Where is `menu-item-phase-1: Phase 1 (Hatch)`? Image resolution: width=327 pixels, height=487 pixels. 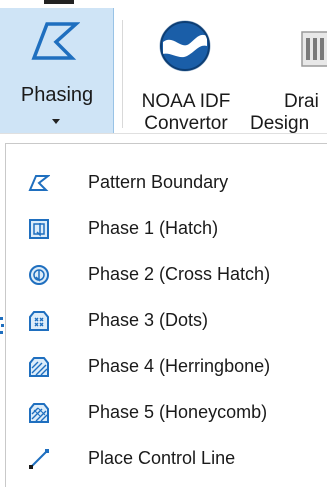
menu-item-phase-1: Phase 1 (Hatch) is located at coordinates (169, 230).